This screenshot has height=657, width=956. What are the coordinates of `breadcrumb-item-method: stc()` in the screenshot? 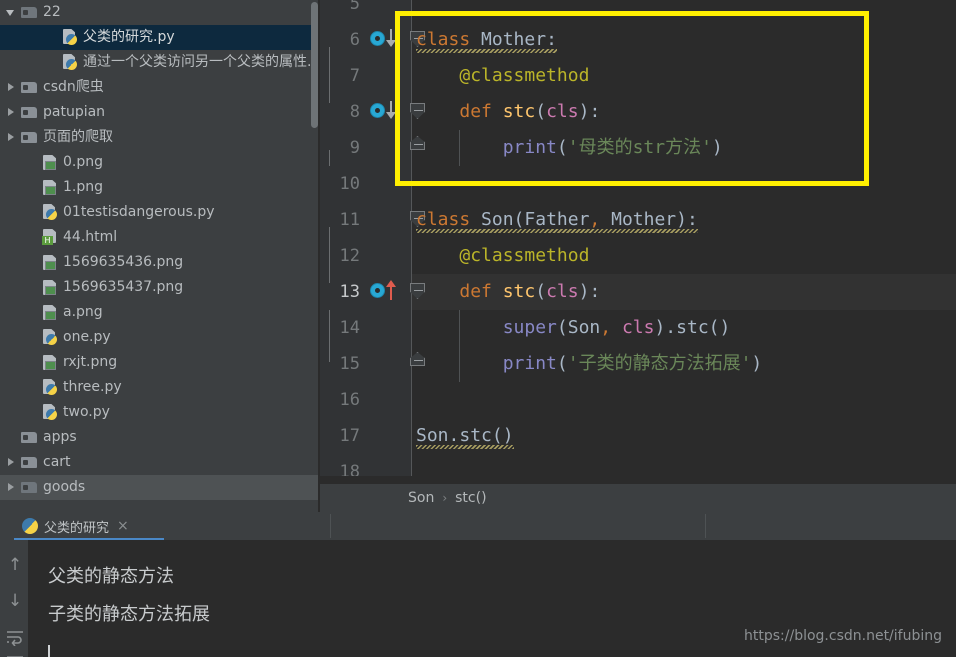 It's located at (470, 498).